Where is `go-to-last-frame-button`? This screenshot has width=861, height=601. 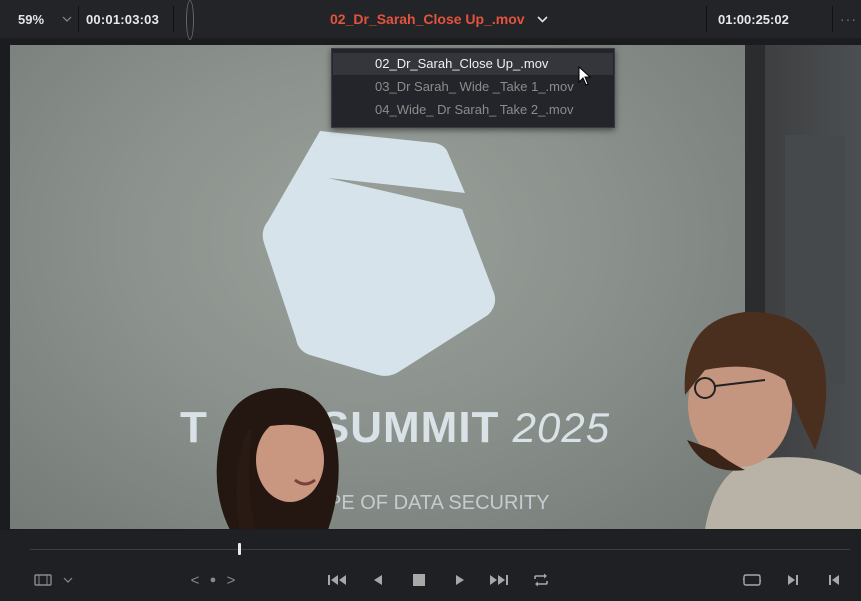 go-to-last-frame-button is located at coordinates (499, 580).